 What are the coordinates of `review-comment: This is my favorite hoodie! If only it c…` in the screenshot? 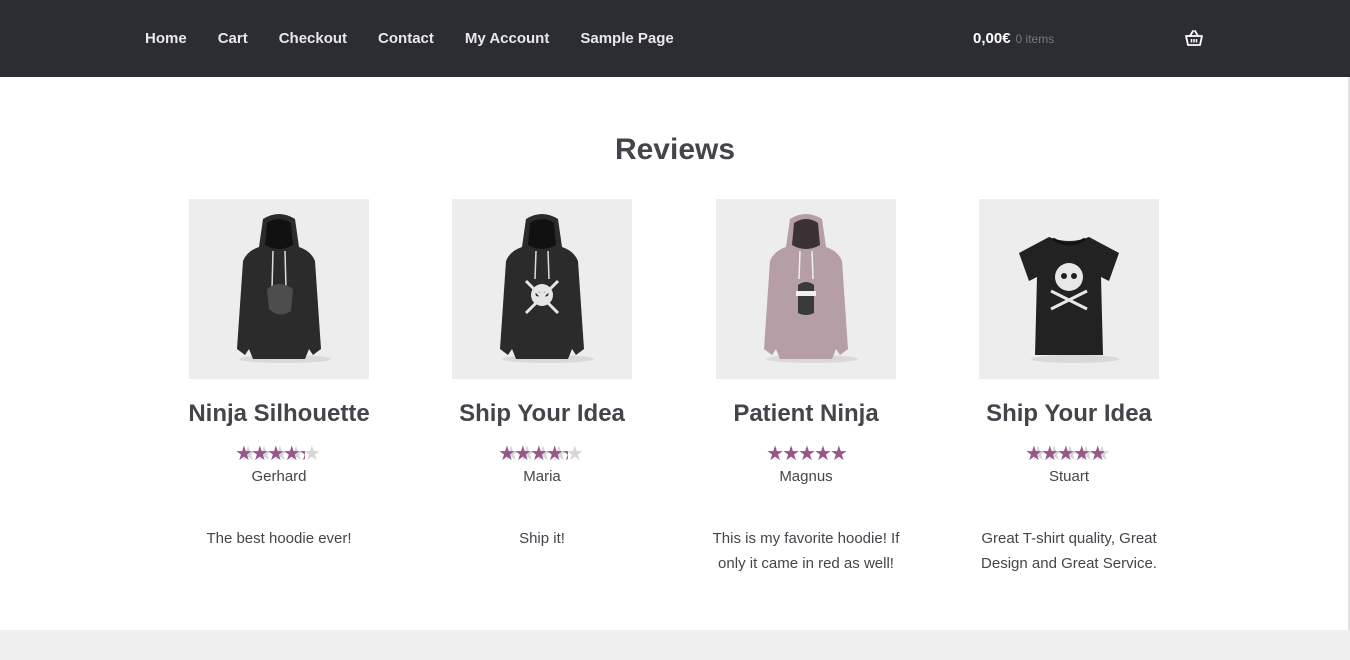 It's located at (806, 551).